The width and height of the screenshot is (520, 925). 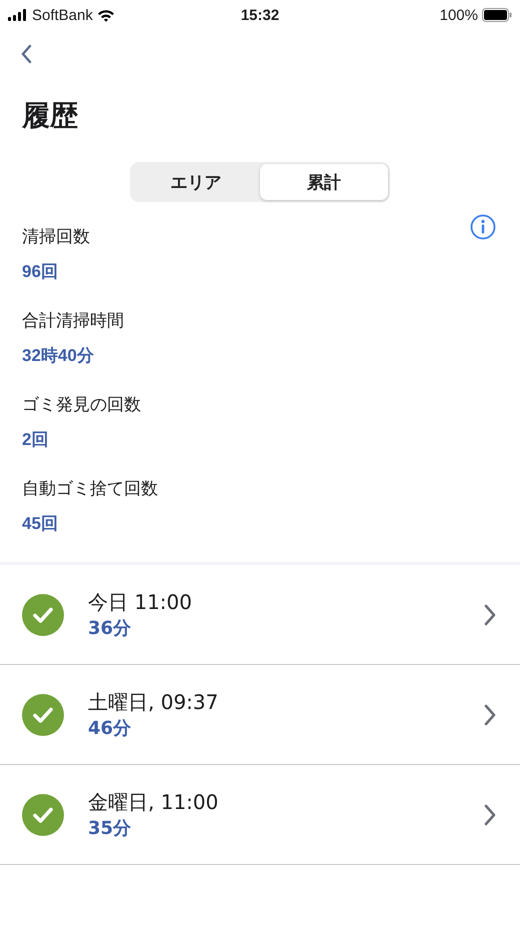 I want to click on stat-value: 2回, so click(x=35, y=440).